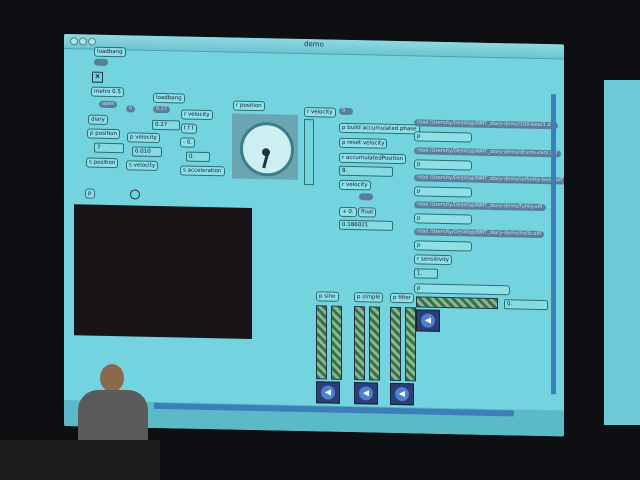  I want to click on p-sine-object: p sine, so click(327, 296).